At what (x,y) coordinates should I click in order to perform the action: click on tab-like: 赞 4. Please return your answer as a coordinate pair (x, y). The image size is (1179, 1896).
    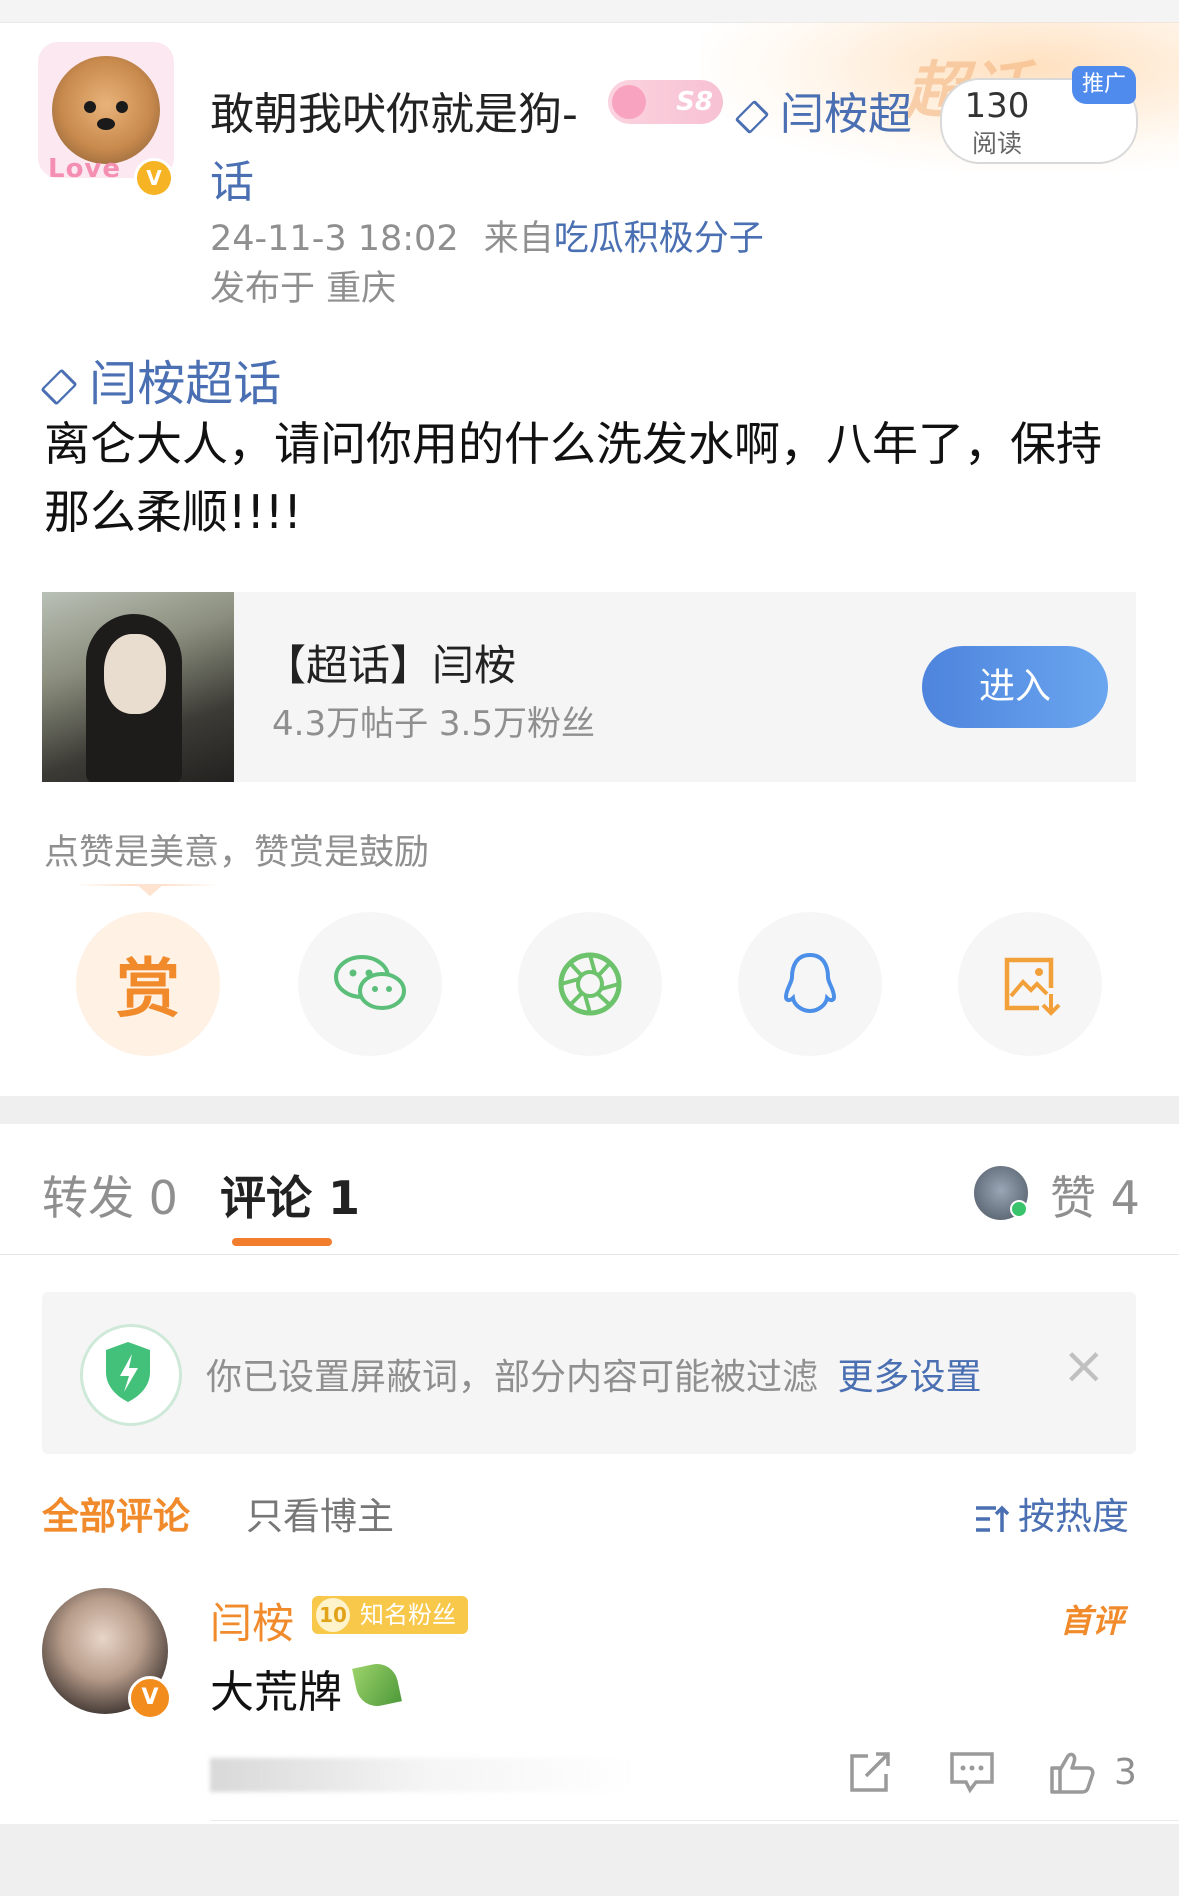
    Looking at the image, I should click on (1095, 1195).